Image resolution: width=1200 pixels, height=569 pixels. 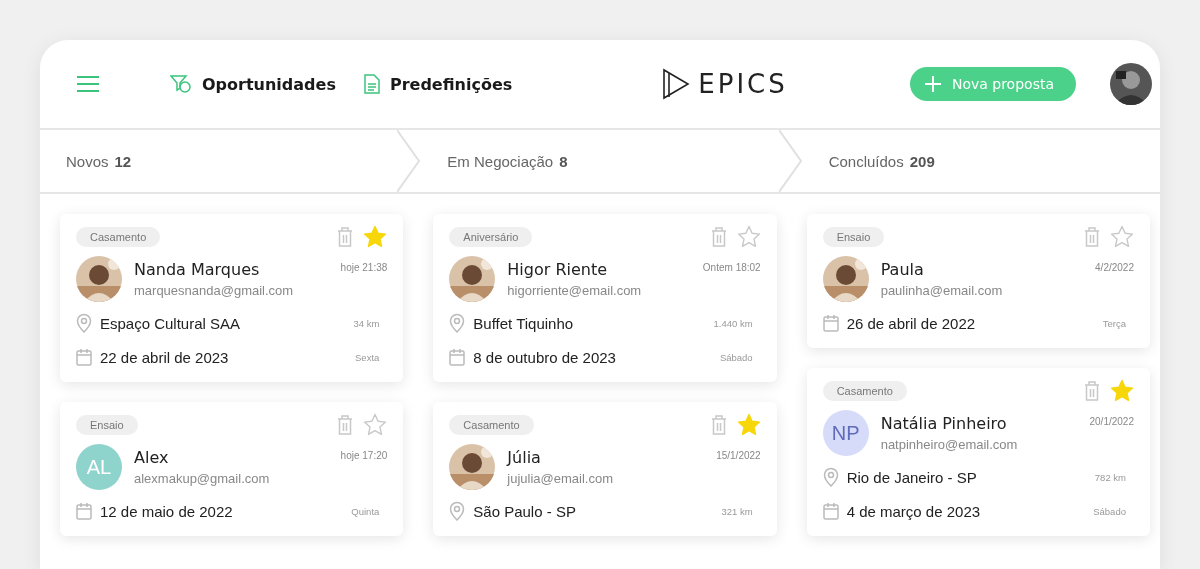 What do you see at coordinates (1114, 267) in the screenshot?
I see `timestamp: 4/2/2022` at bounding box center [1114, 267].